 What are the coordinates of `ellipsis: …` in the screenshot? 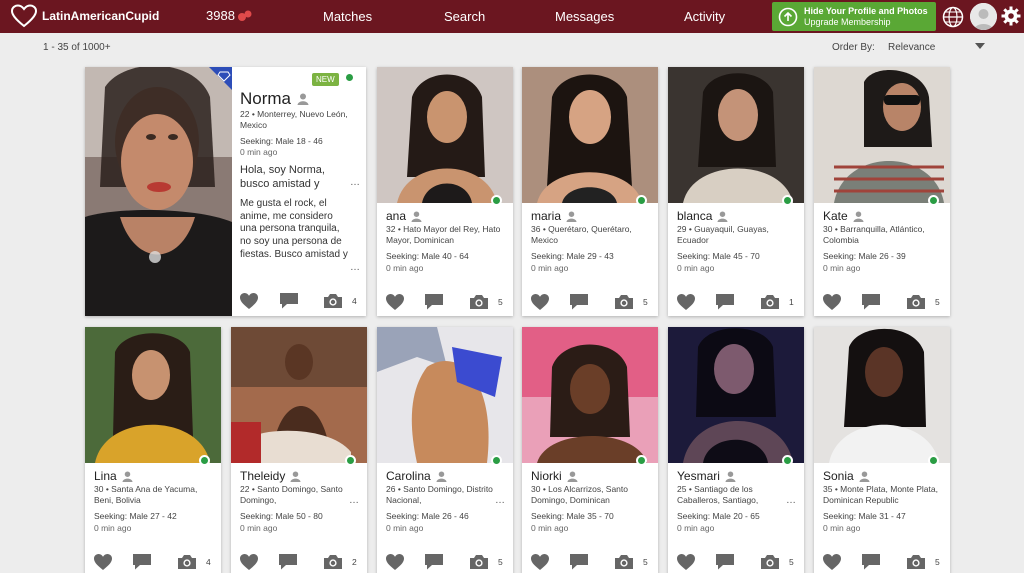 It's located at (355, 267).